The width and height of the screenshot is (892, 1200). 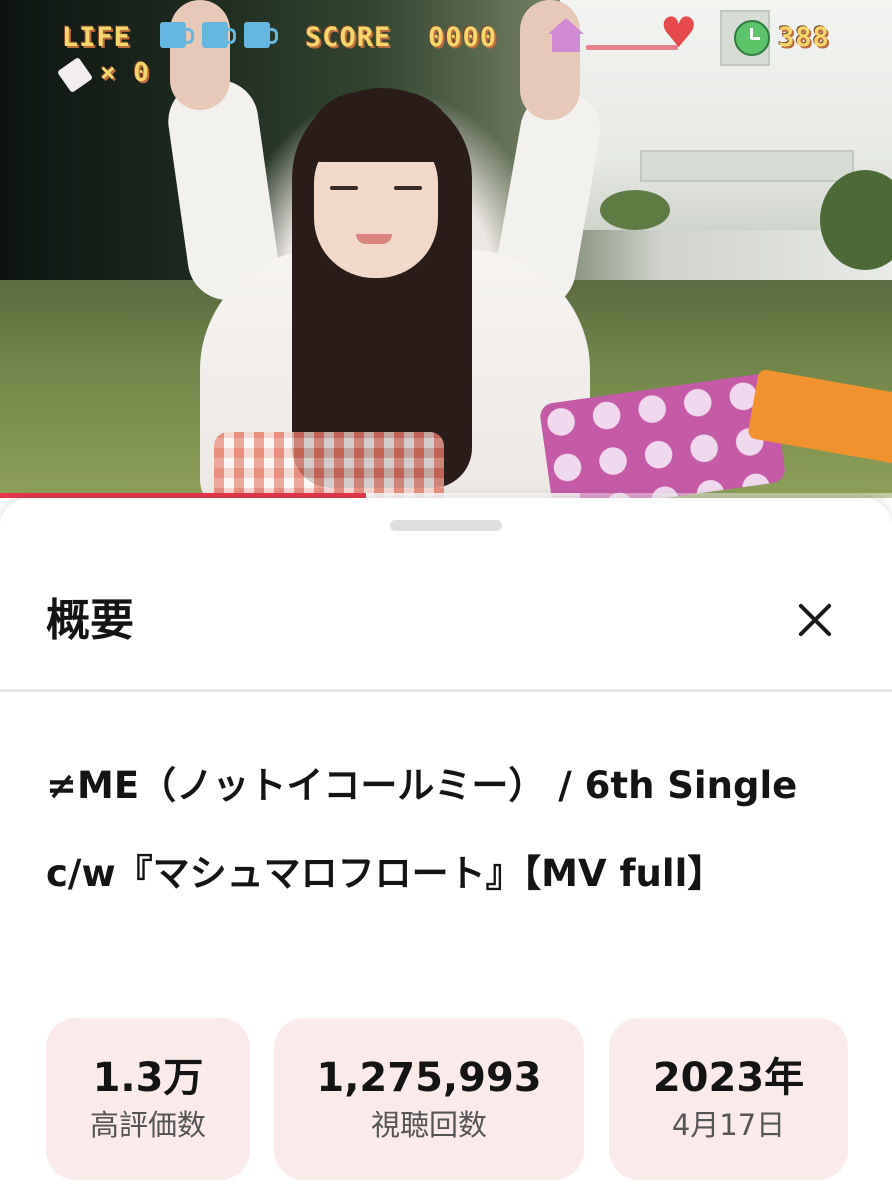 I want to click on stat-likes-value: 1.3万, so click(x=148, y=1078).